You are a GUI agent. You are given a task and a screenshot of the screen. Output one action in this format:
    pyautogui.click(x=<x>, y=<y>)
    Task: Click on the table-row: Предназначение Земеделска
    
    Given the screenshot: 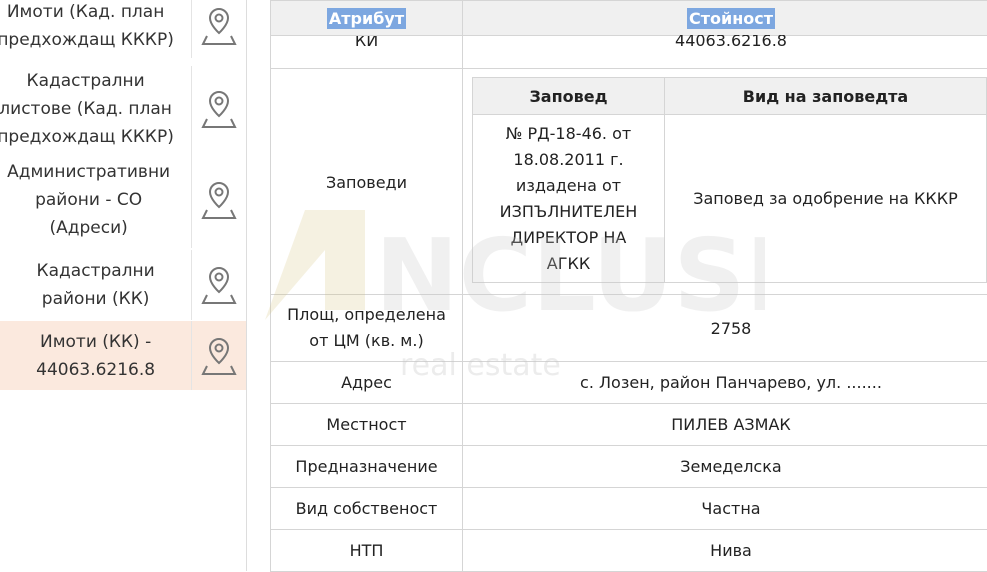 What is the action you would take?
    pyautogui.click(x=629, y=467)
    